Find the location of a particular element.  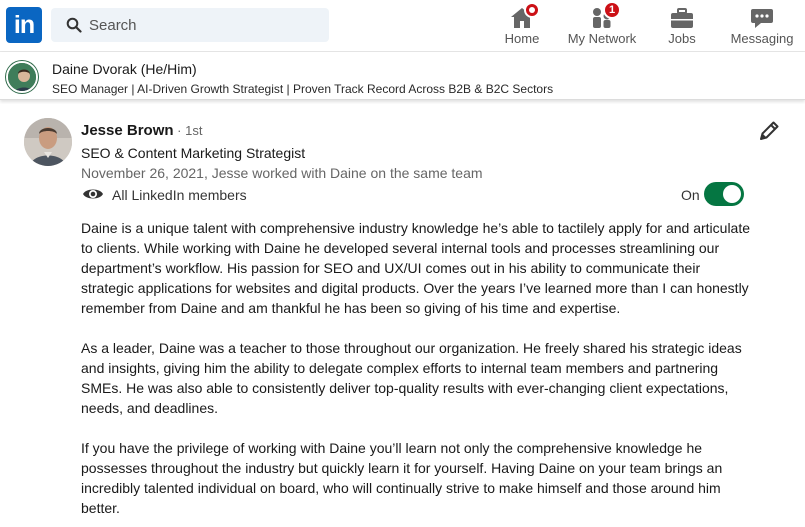

nav-my-network-label: My Network is located at coordinates (602, 38).